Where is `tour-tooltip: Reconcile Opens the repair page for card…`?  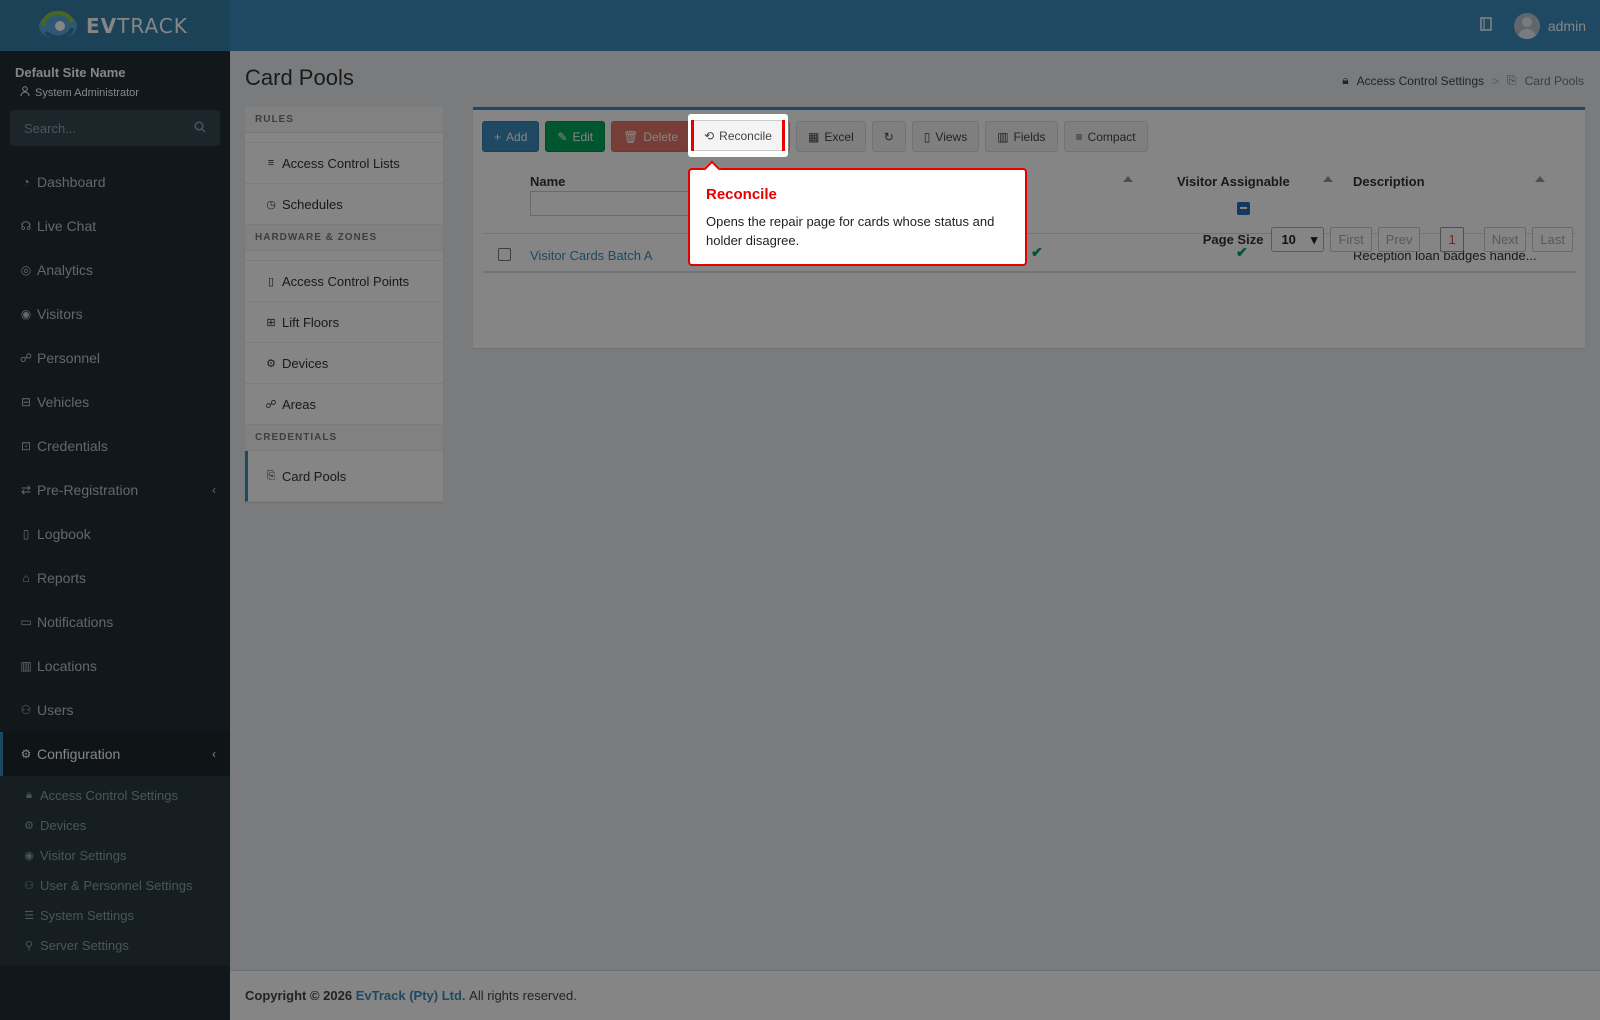 tour-tooltip: Reconcile Opens the repair page for card… is located at coordinates (857, 213).